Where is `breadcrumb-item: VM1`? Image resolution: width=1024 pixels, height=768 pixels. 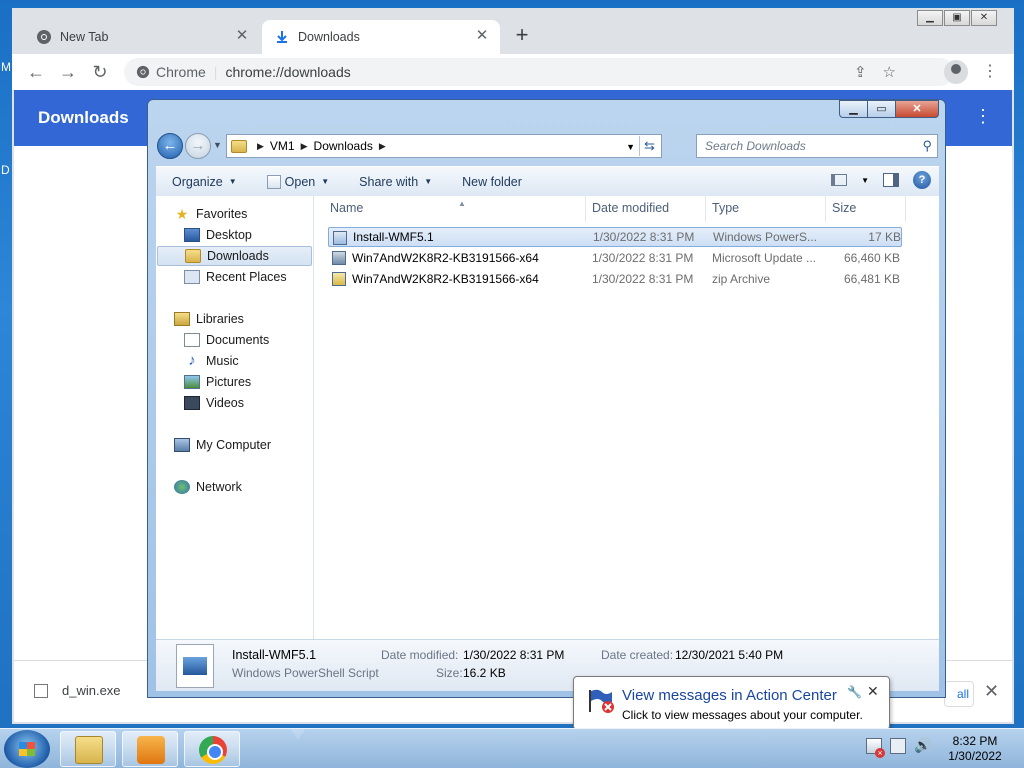 breadcrumb-item: VM1 is located at coordinates (282, 146).